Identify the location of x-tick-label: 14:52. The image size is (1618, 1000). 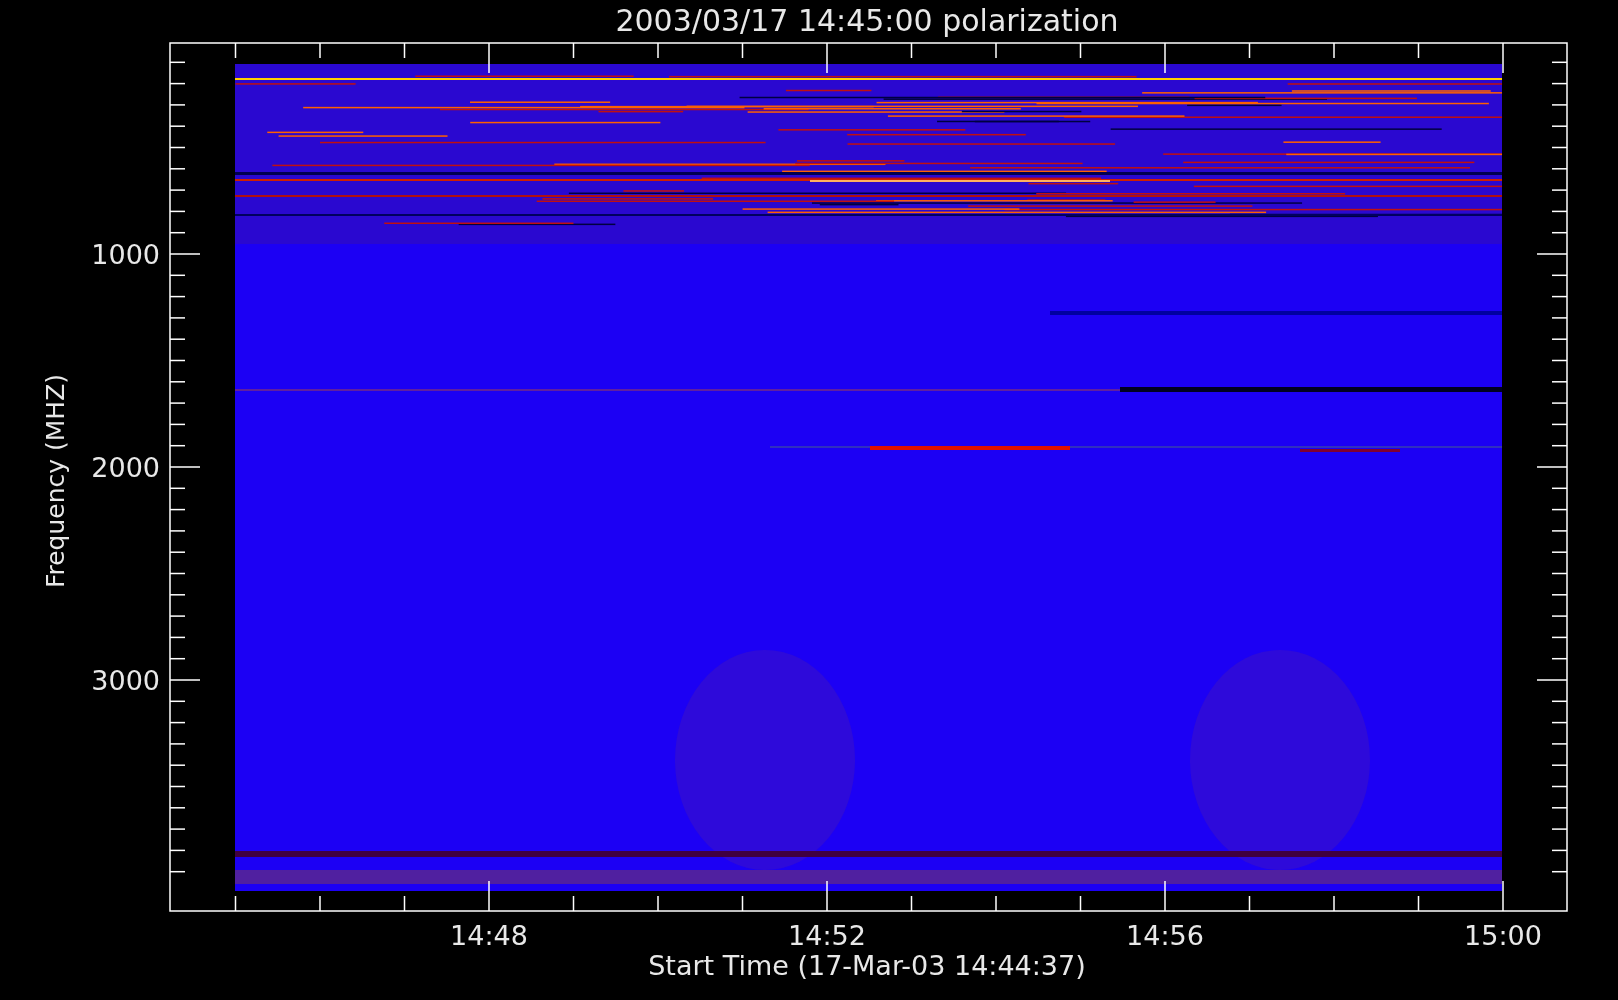
(827, 935).